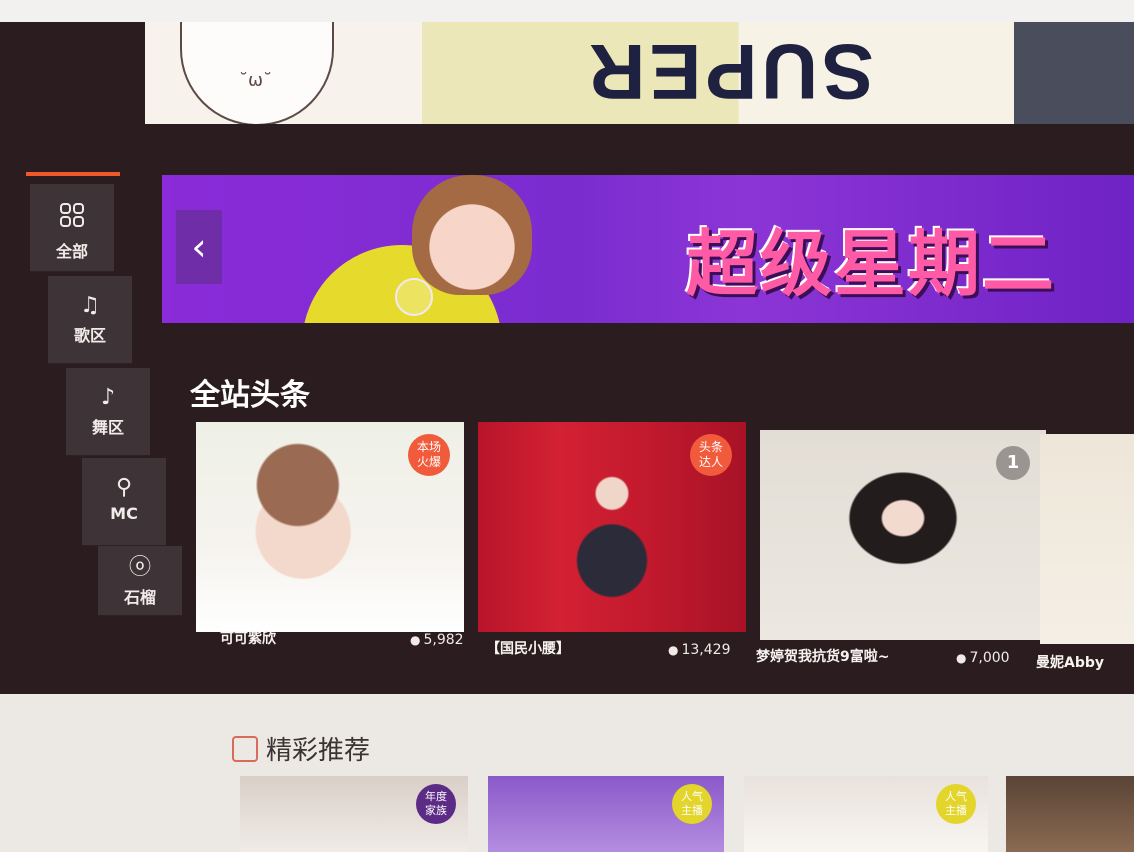 This screenshot has width=1134, height=852. What do you see at coordinates (414, 297) in the screenshot?
I see `banner-bubble-decoration` at bounding box center [414, 297].